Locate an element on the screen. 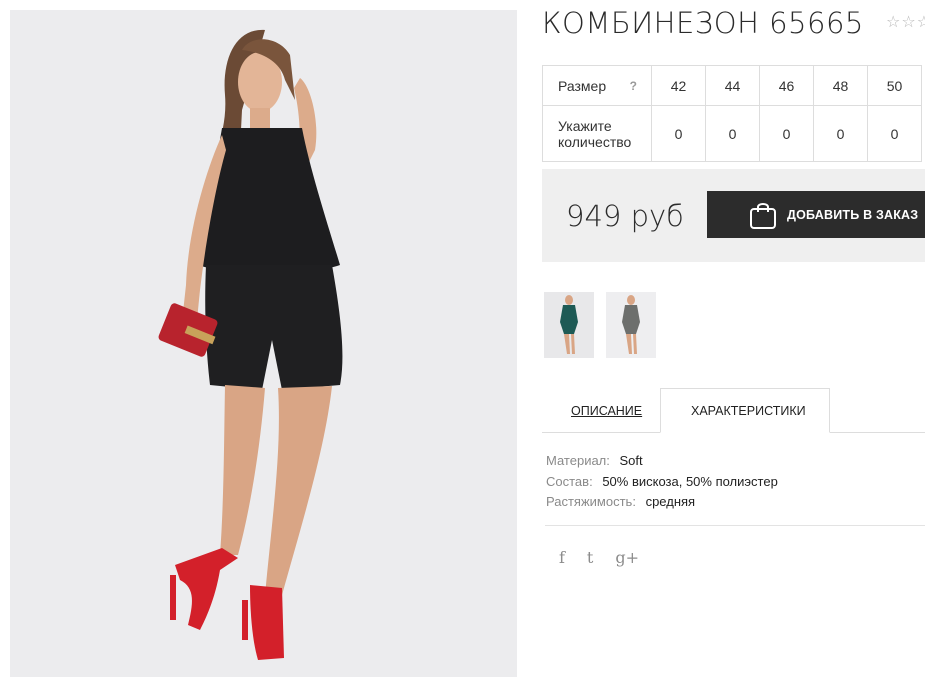 Image resolution: width=925 pixels, height=677 pixels. quantity-row: Укажите количество 0 0 0 0 0 is located at coordinates (732, 133).